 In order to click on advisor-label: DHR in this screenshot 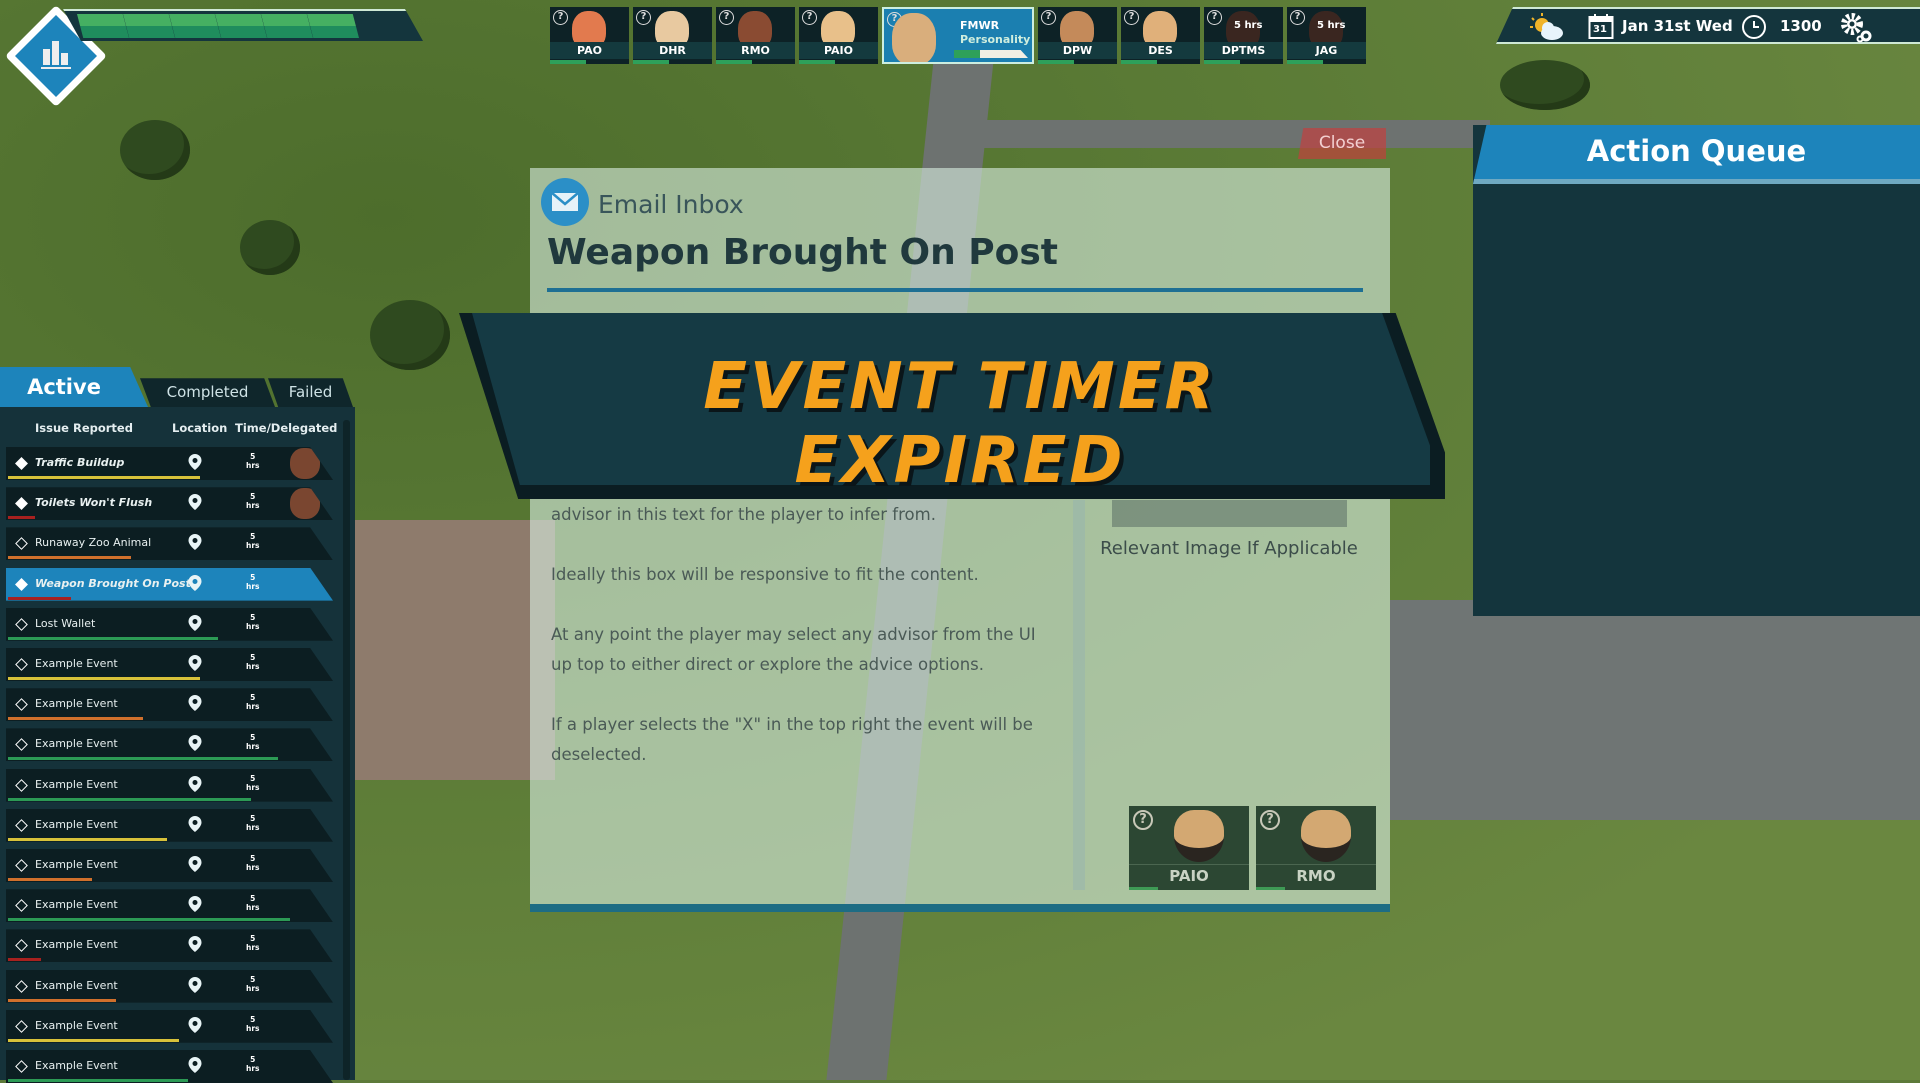, I will do `click(672, 50)`.